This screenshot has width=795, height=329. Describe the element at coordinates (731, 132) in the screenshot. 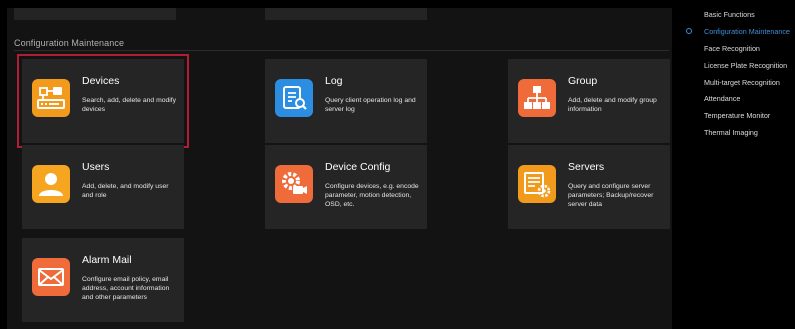

I see `sidebar-item-thermal-imaging: Thermal Imaging` at that location.